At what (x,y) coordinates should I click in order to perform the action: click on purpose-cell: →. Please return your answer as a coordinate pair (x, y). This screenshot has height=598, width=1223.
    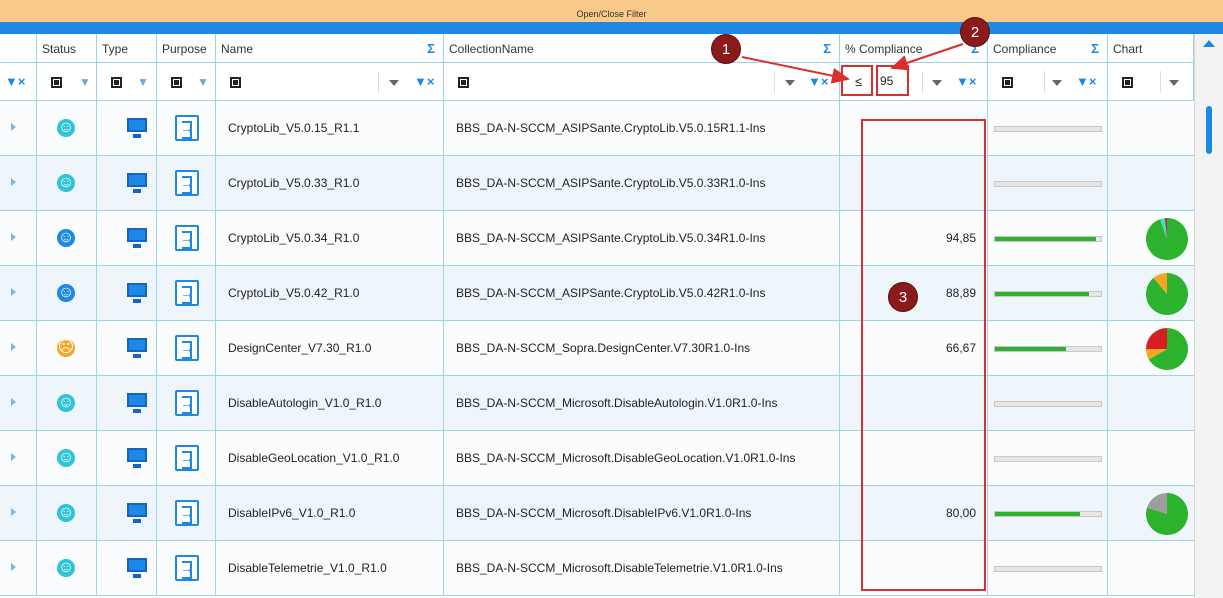
    Looking at the image, I should click on (186, 238).